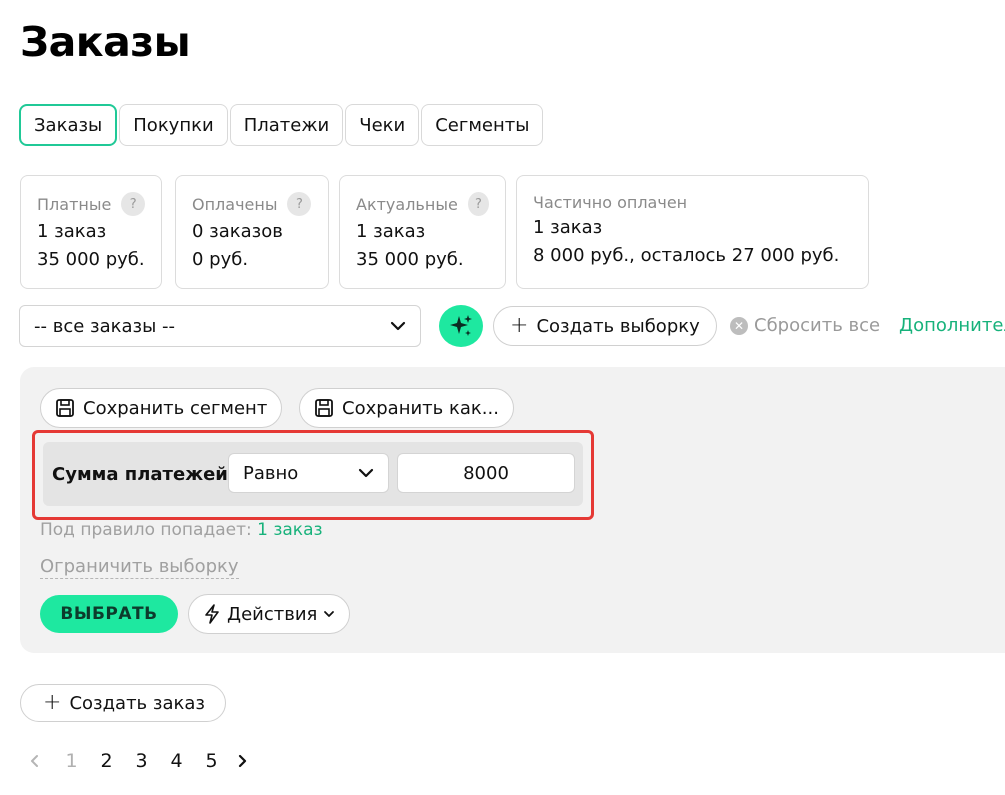  What do you see at coordinates (686, 255) in the screenshot?
I see `stat-amount: 8 000 руб., осталось 27 000 руб.` at bounding box center [686, 255].